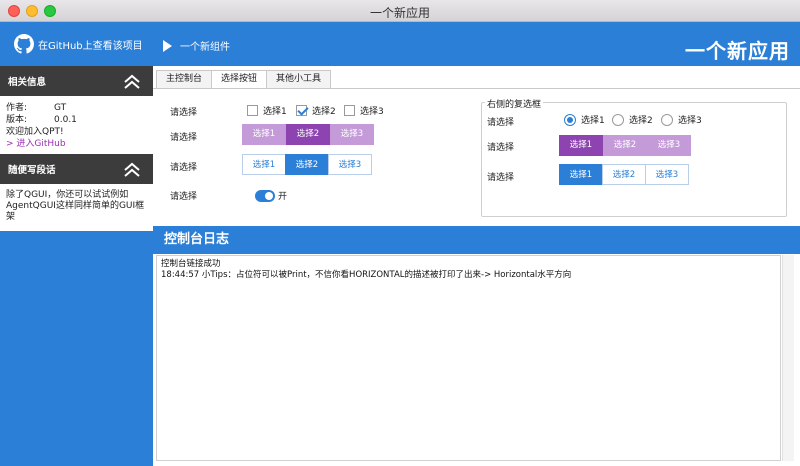 This screenshot has width=800, height=466. Describe the element at coordinates (32, 170) in the screenshot. I see `notes-section-title: 随便写段话` at that location.